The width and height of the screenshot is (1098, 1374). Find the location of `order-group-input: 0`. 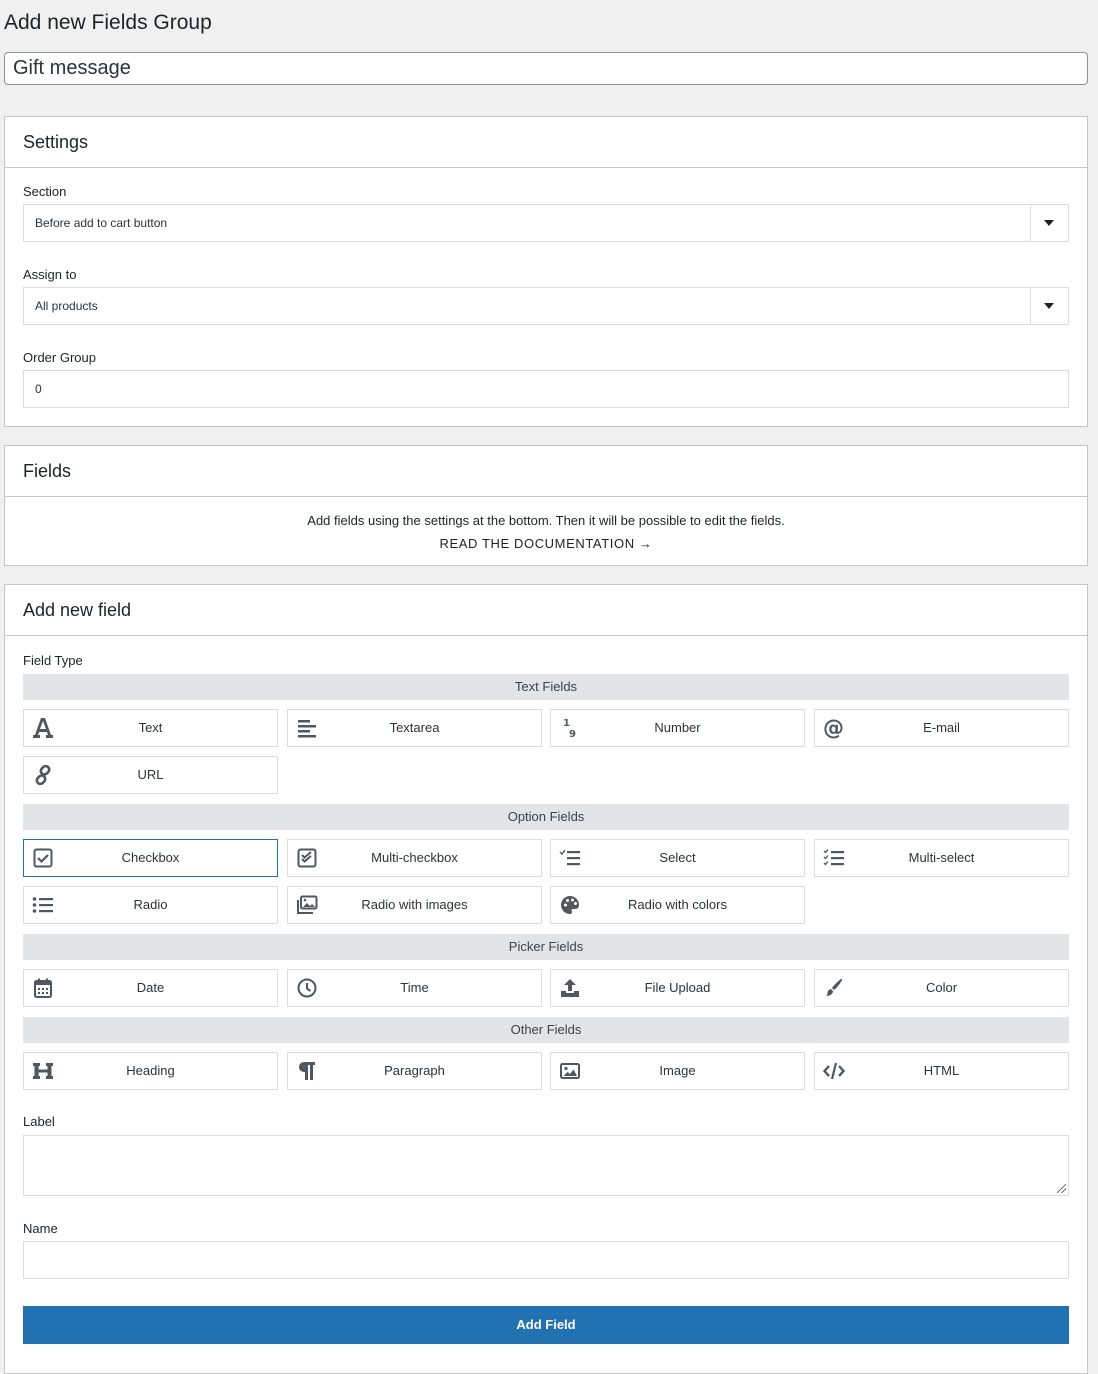

order-group-input: 0 is located at coordinates (546, 389).